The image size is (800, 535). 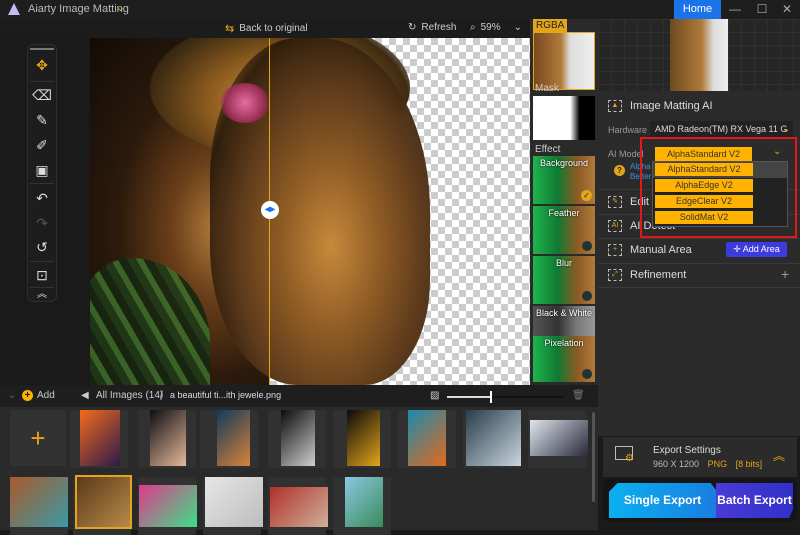 What do you see at coordinates (615, 202) in the screenshot?
I see `edit-icon: ✎` at bounding box center [615, 202].